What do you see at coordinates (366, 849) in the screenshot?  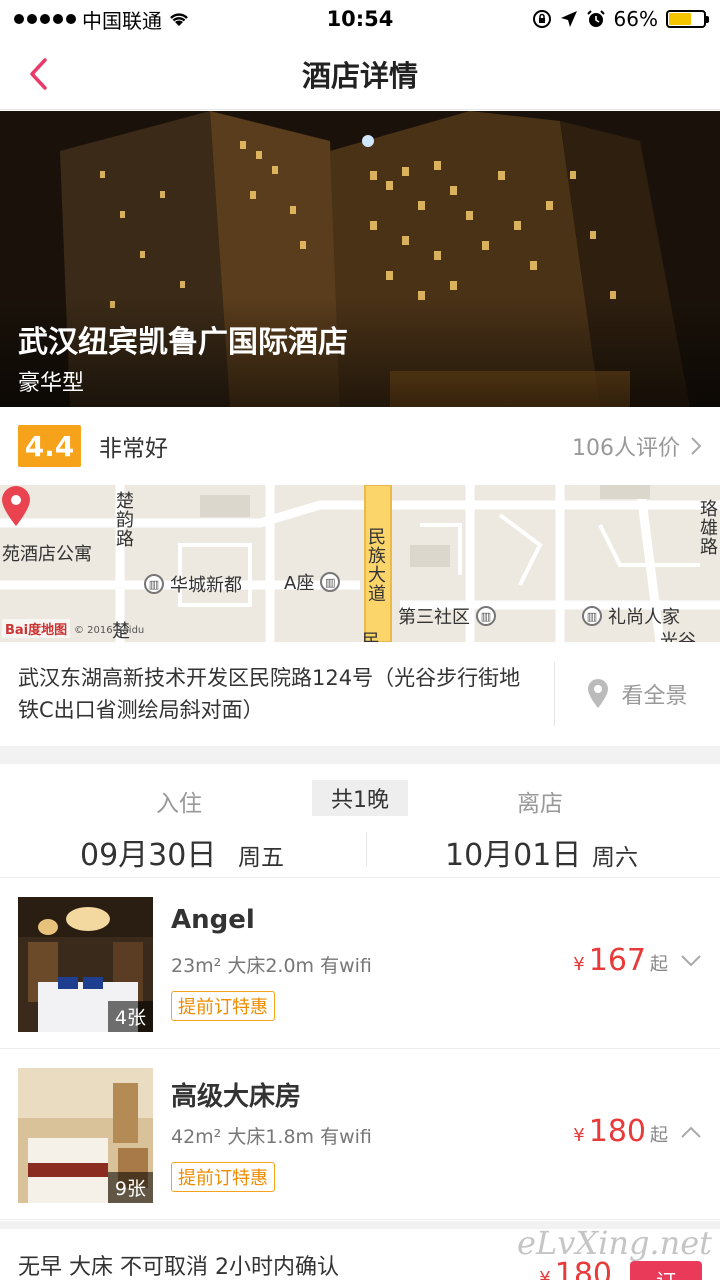 I see `date-divider` at bounding box center [366, 849].